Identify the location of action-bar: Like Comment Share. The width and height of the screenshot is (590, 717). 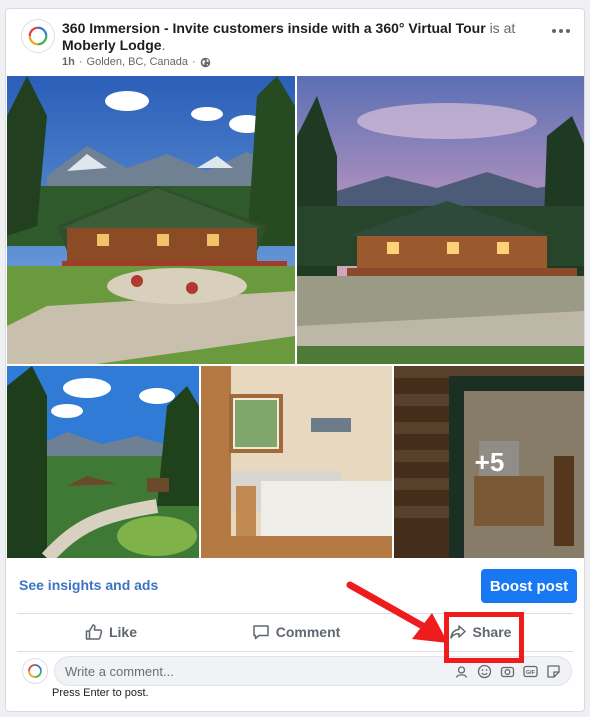
(295, 632).